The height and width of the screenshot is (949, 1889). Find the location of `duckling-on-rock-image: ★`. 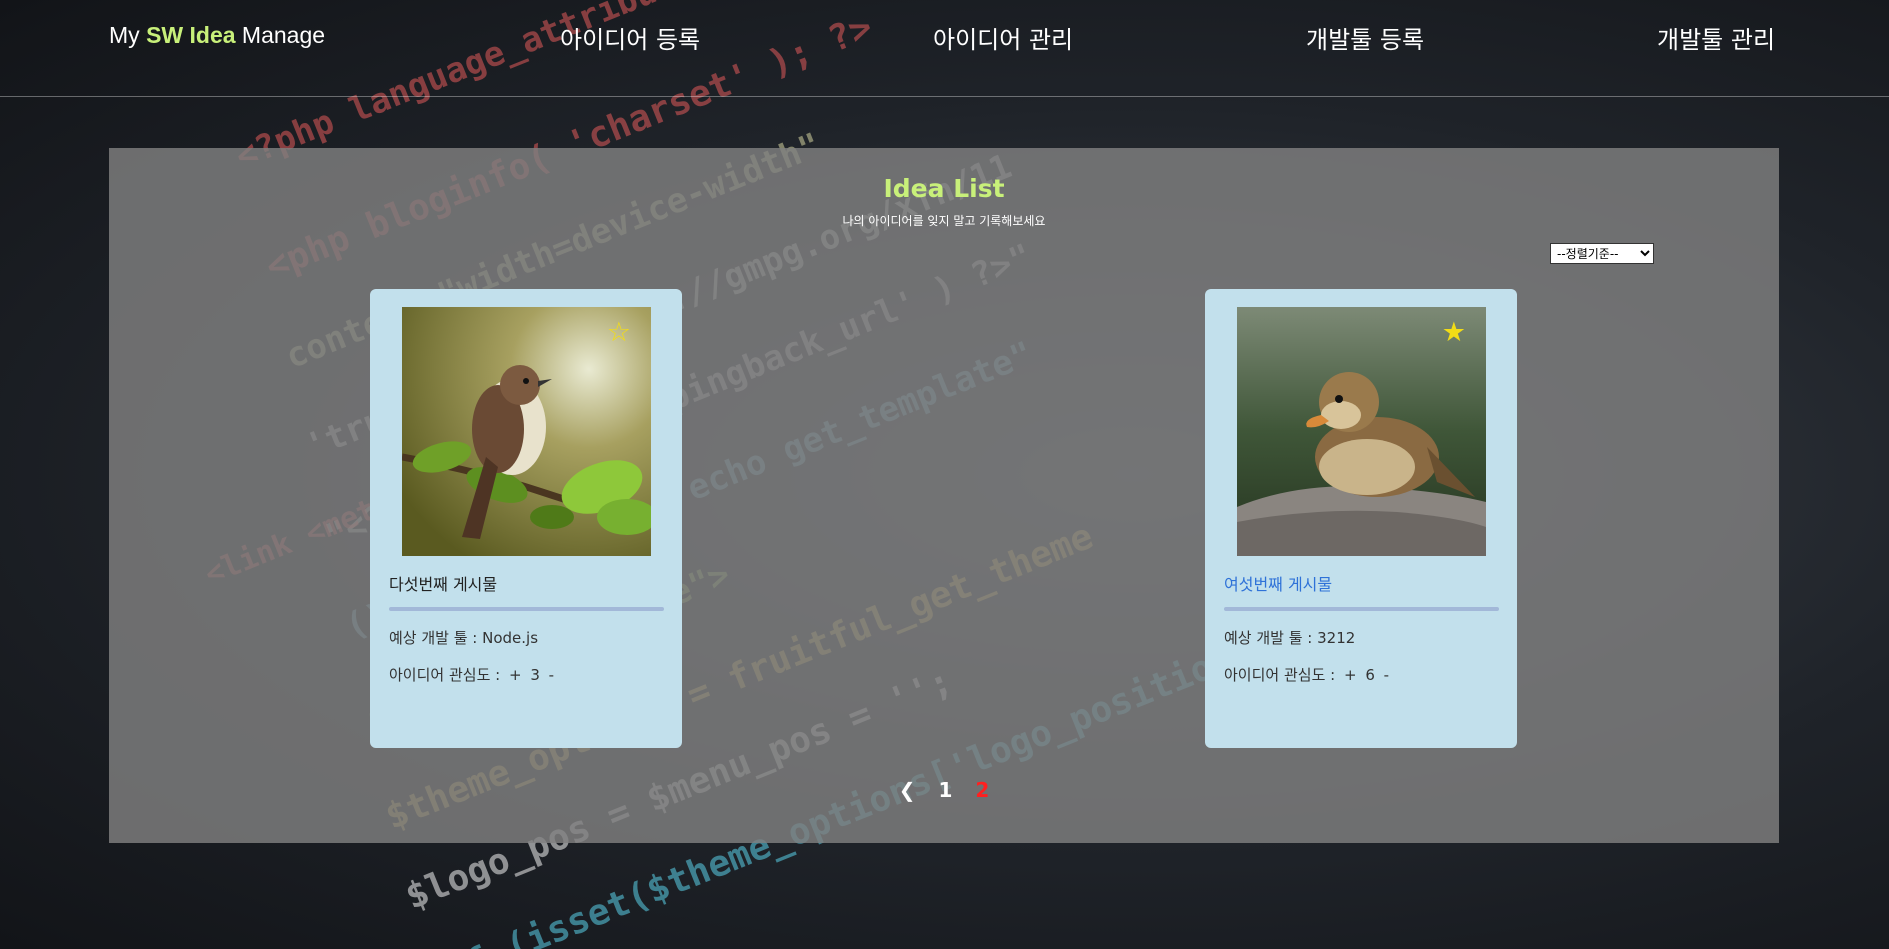

duckling-on-rock-image: ★ is located at coordinates (1361, 431).